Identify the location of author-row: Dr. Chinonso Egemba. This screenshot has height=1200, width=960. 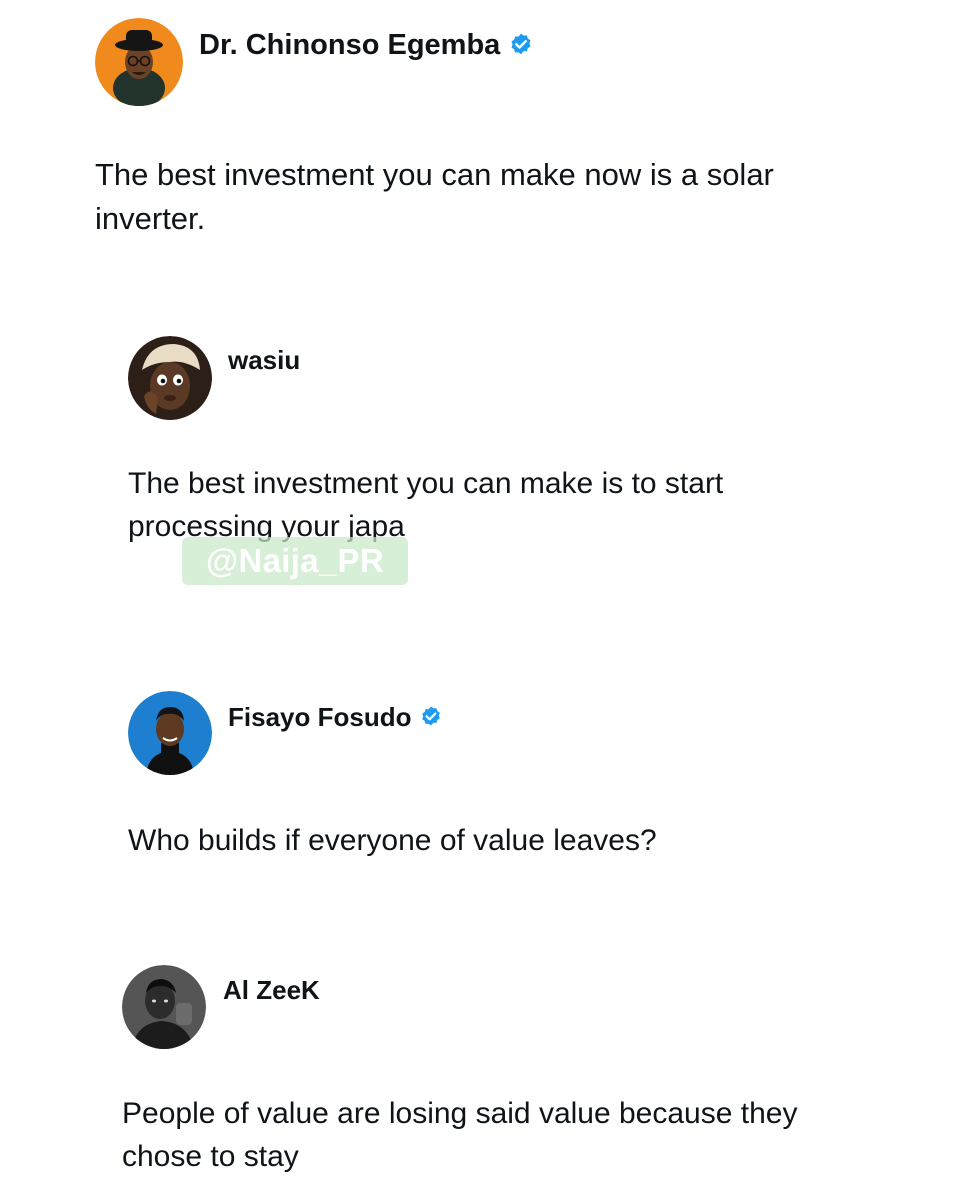
(366, 45).